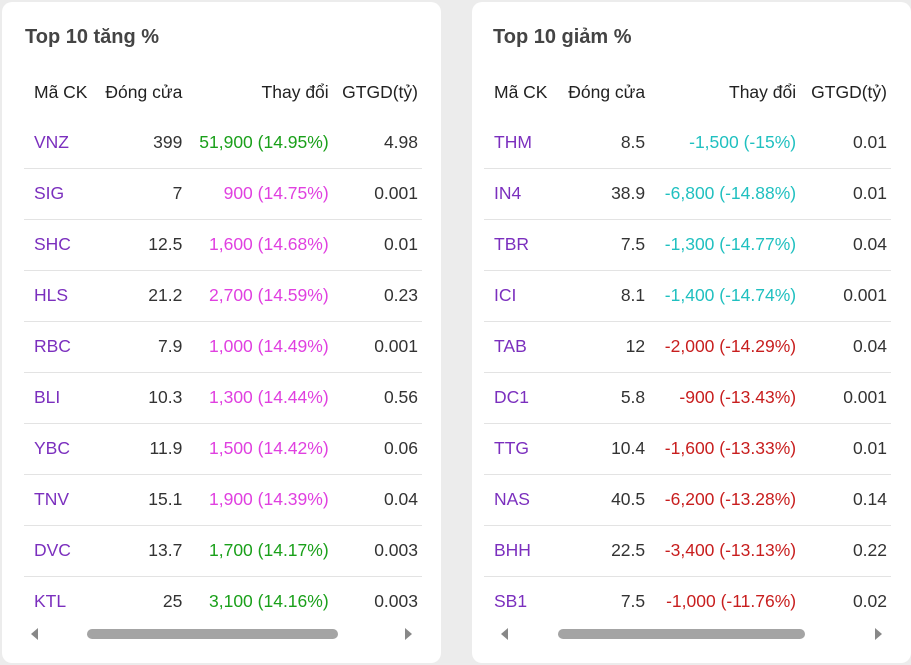 This screenshot has height=665, width=911. I want to click on table-row: KTL 25 3,100 (14.16%) 0.003, so click(223, 601).